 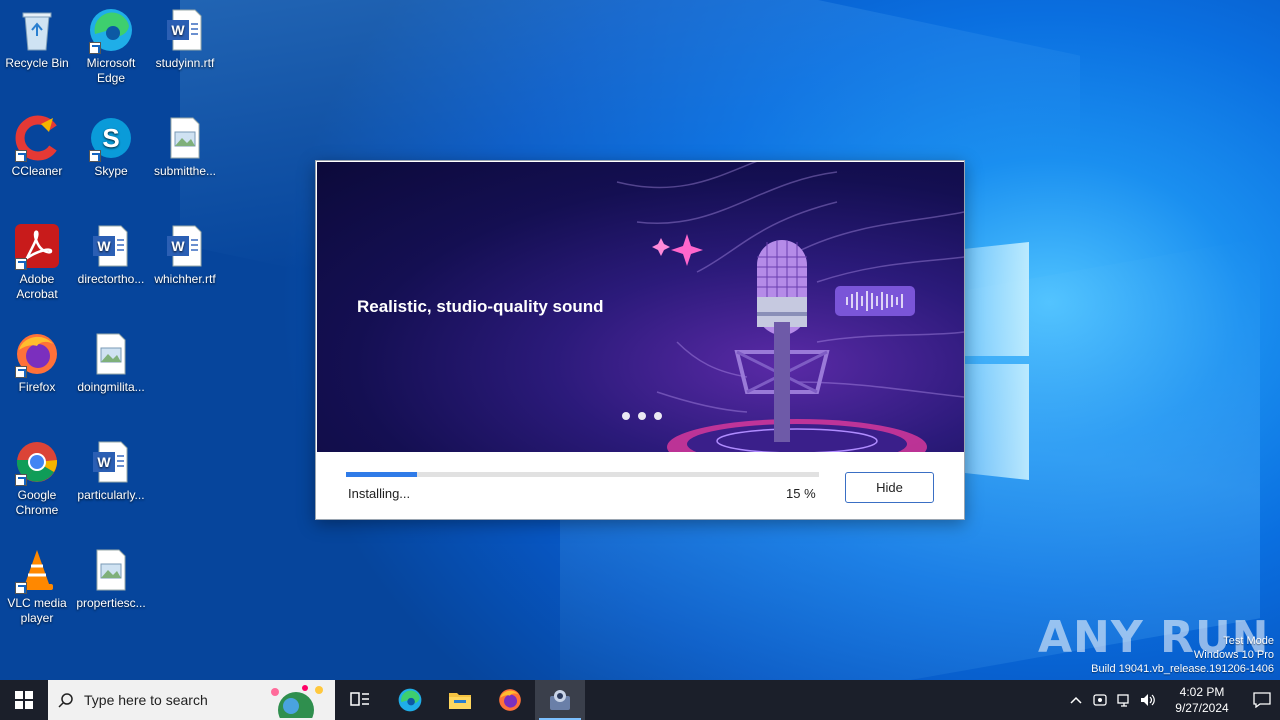 I want to click on desktop-icon-microsoft-edge: Microsoft Edge, so click(x=111, y=46).